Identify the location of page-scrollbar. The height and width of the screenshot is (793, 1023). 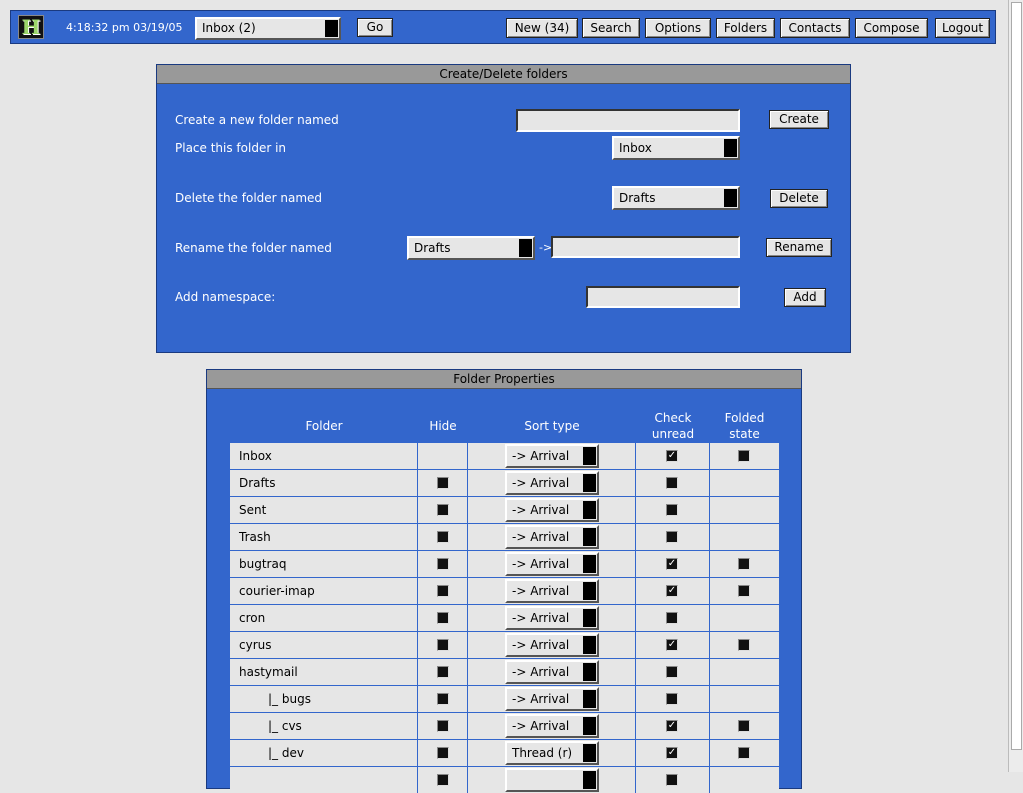
(1015, 386).